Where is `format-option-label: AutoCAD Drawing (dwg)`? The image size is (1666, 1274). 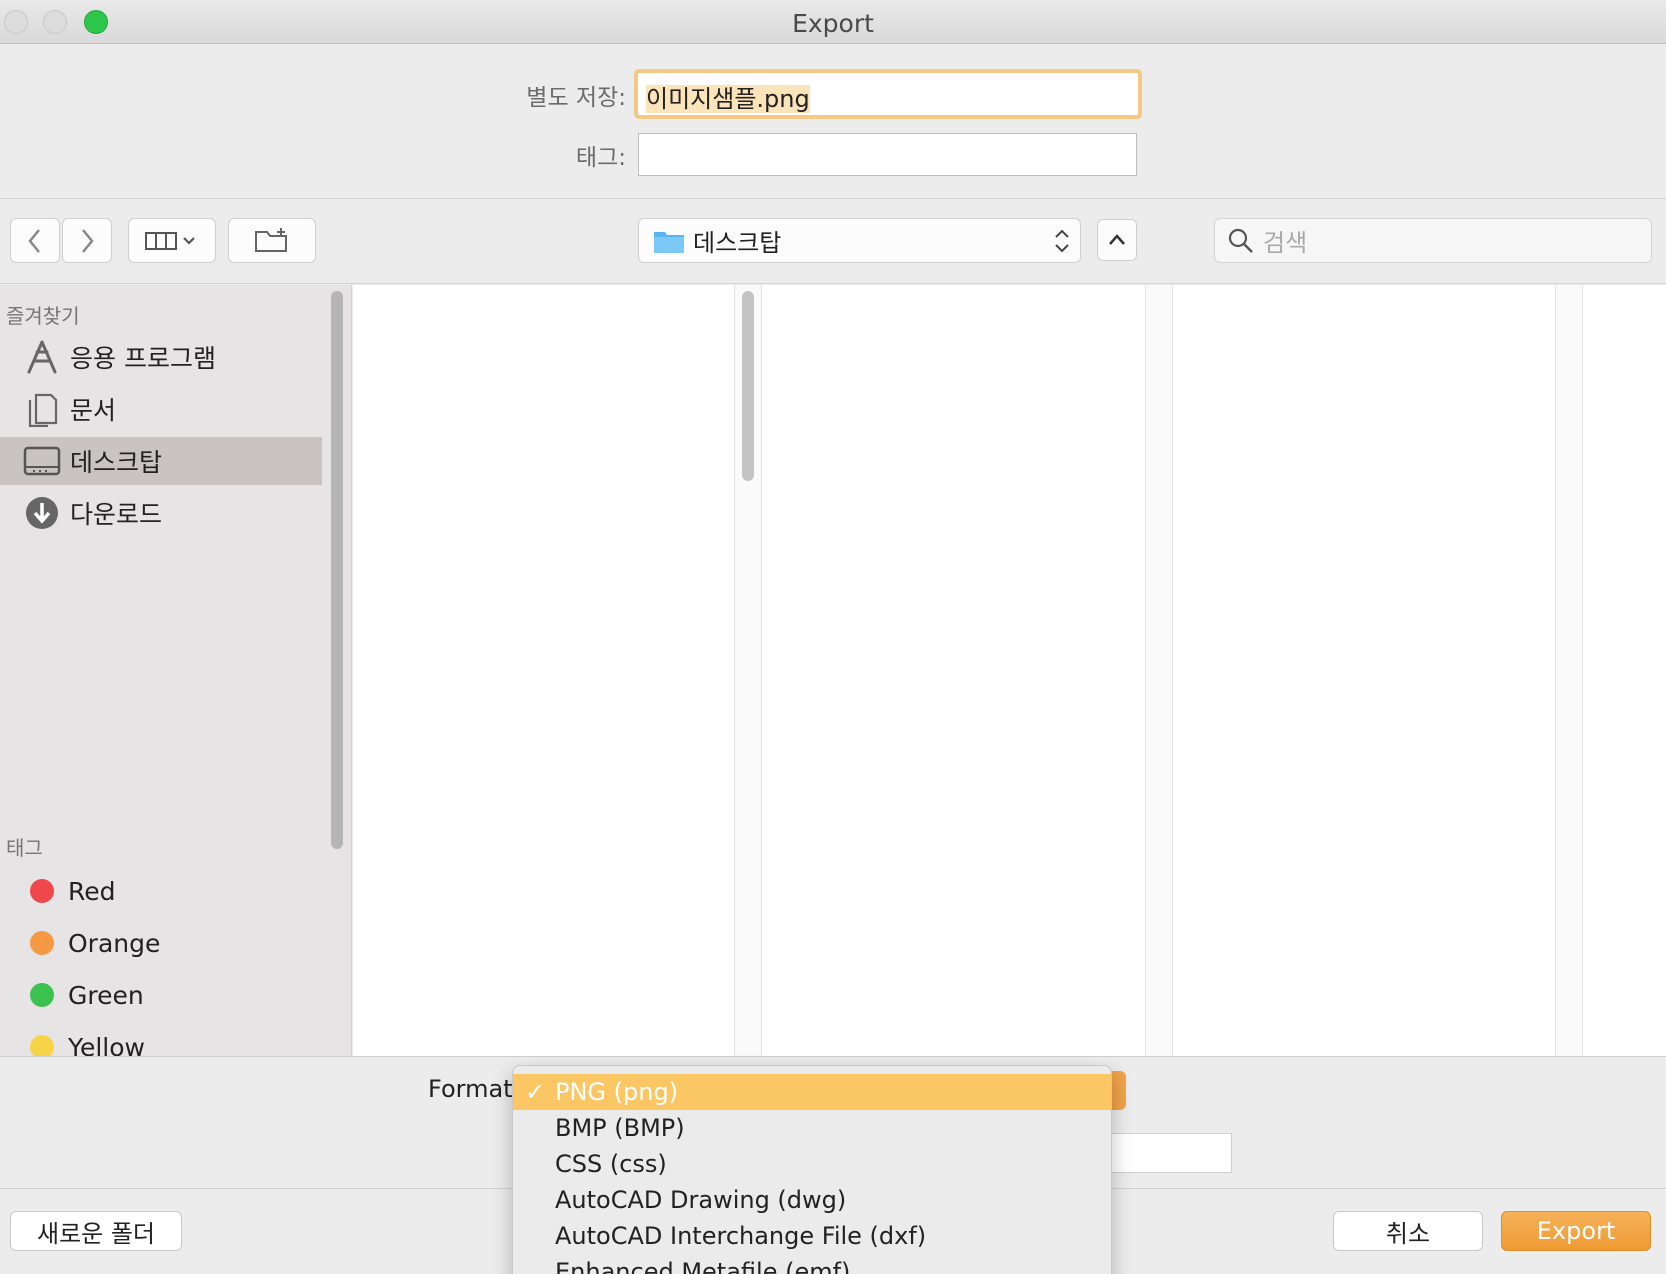
format-option-label: AutoCAD Drawing (dwg) is located at coordinates (701, 1200).